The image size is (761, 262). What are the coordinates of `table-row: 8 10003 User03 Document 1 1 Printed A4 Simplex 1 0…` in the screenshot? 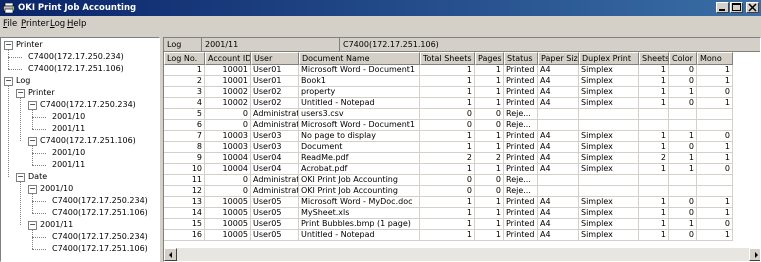 It's located at (448, 147).